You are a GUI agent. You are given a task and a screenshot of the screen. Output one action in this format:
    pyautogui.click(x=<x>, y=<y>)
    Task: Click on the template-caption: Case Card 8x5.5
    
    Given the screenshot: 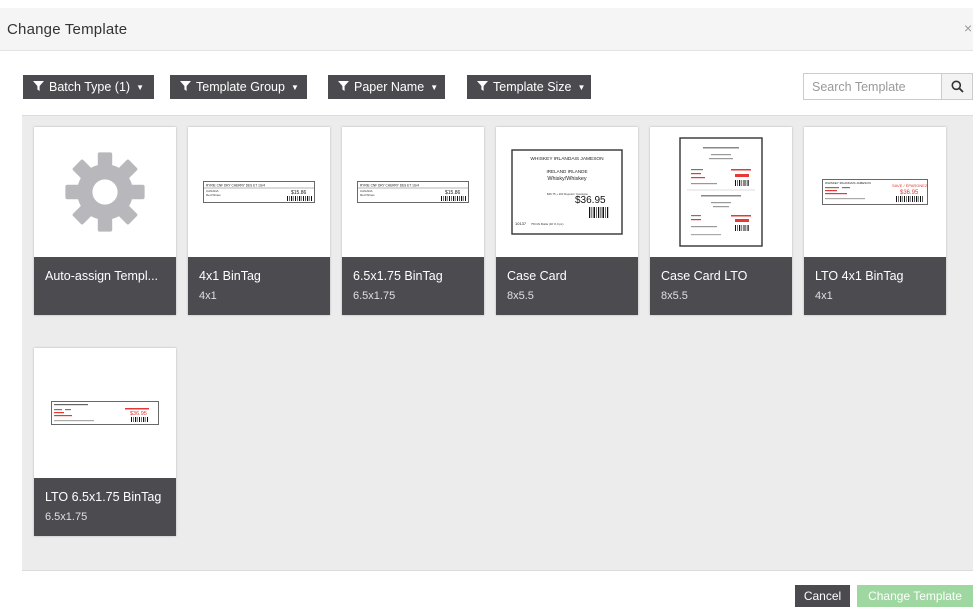 What is the action you would take?
    pyautogui.click(x=567, y=286)
    